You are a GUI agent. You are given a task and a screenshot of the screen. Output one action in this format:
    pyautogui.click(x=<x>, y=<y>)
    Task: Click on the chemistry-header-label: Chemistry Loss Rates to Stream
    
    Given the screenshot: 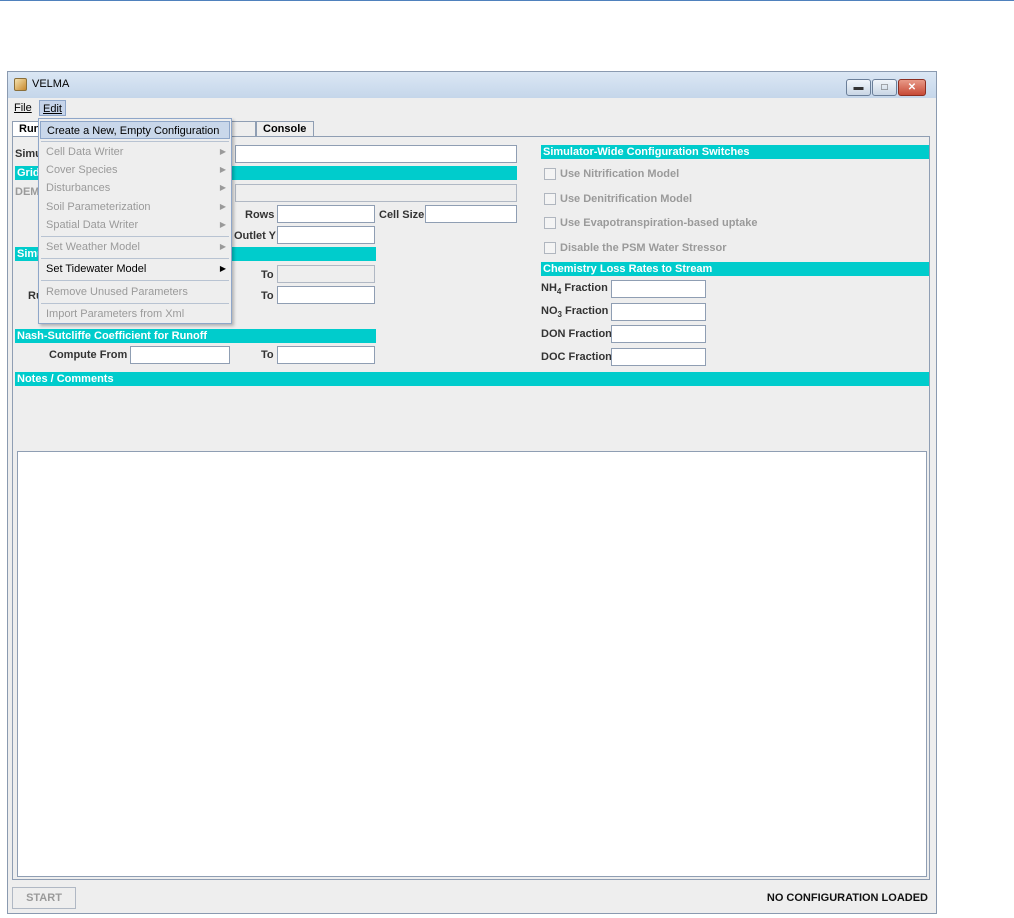 What is the action you would take?
    pyautogui.click(x=628, y=269)
    